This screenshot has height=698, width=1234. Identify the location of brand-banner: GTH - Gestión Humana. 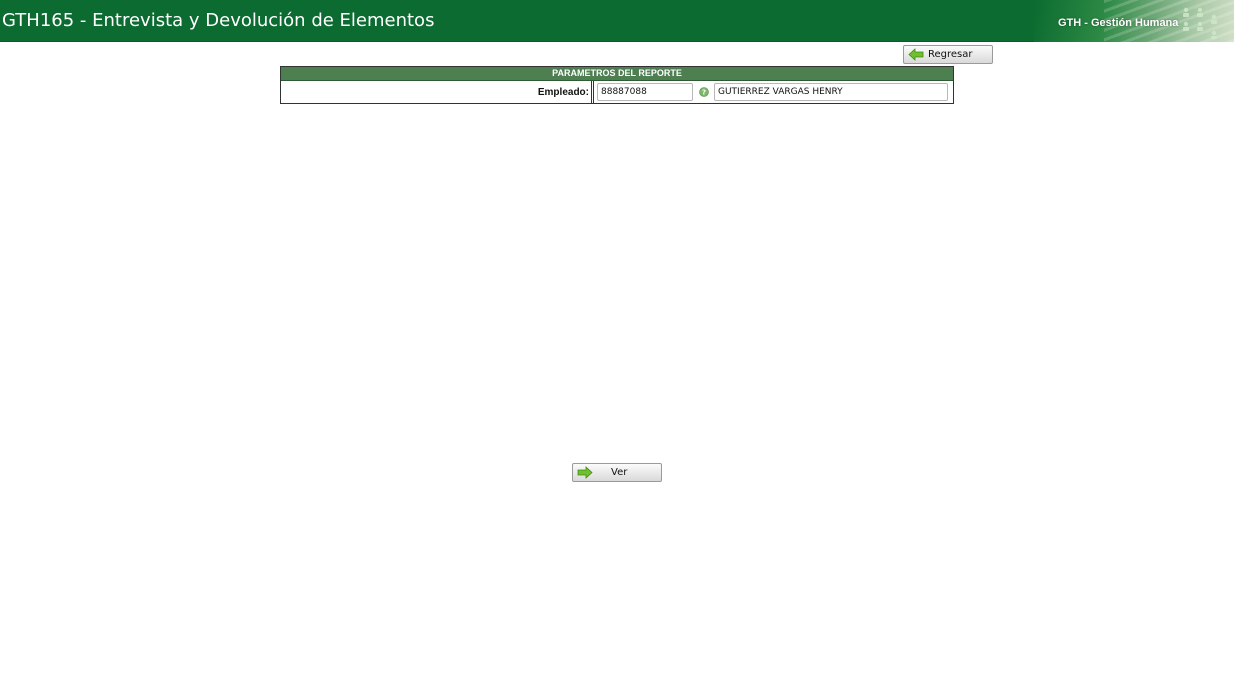
(1134, 21).